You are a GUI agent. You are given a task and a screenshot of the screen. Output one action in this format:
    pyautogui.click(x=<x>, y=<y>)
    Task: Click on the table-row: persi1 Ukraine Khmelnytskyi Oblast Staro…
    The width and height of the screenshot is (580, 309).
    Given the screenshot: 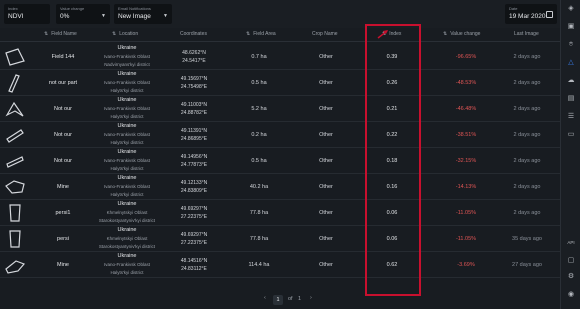 What is the action you would take?
    pyautogui.click(x=280, y=213)
    